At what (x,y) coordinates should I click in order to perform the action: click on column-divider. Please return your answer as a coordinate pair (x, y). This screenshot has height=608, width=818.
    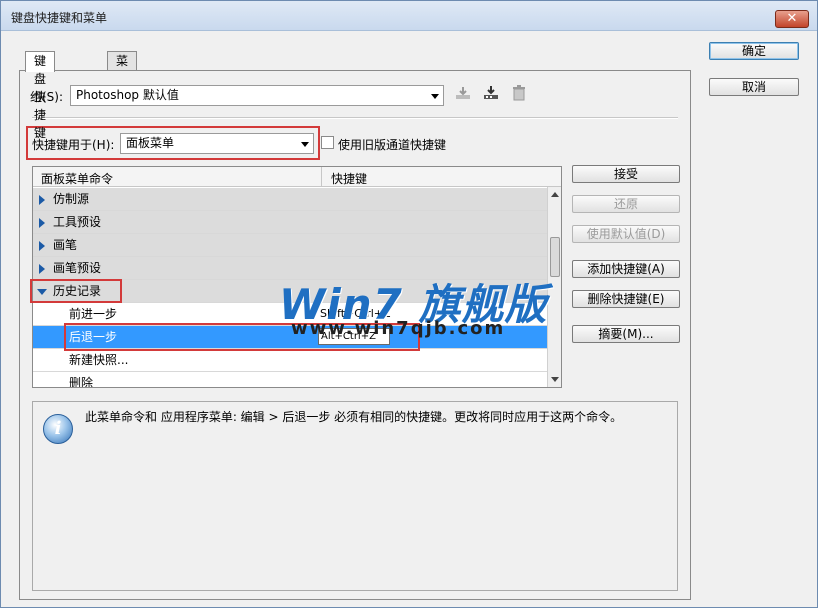
    Looking at the image, I should click on (321, 177).